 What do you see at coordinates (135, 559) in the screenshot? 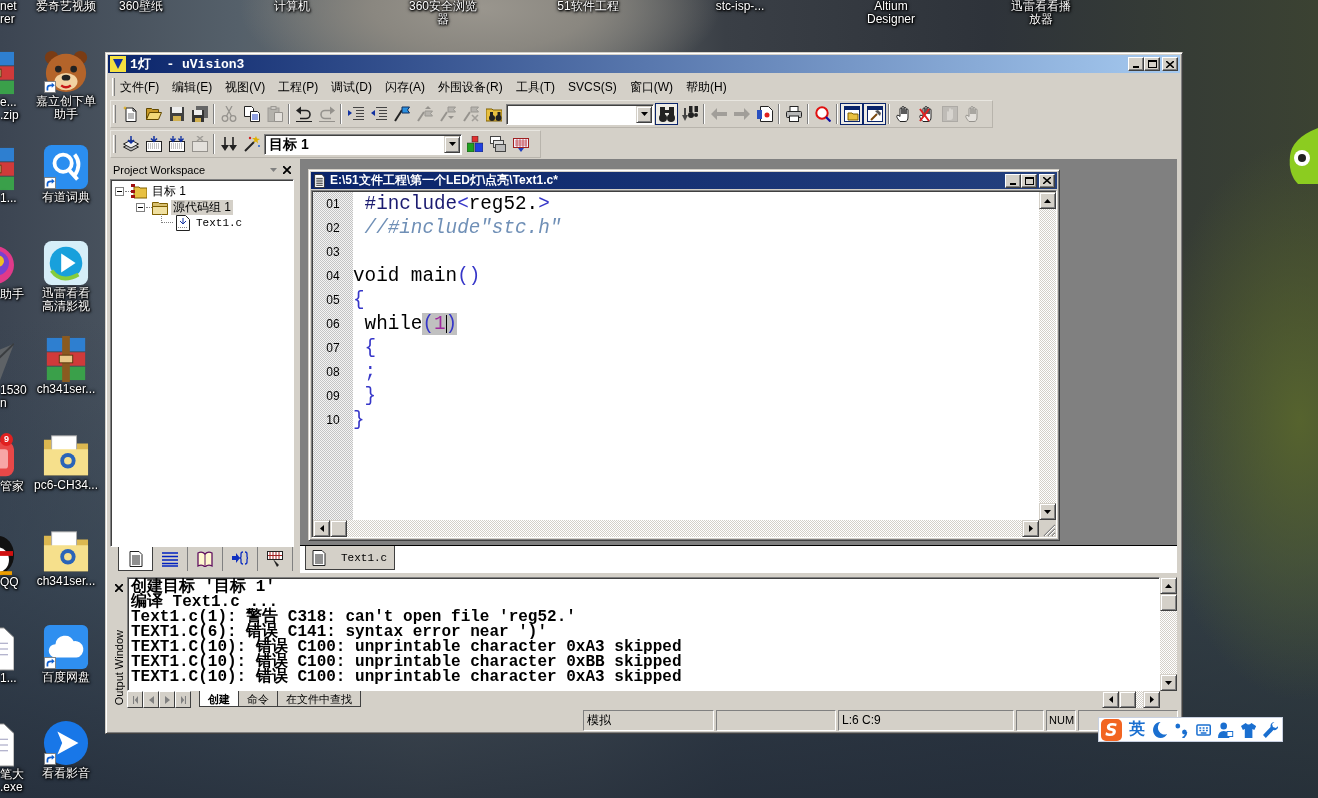
I see `panel-tab` at bounding box center [135, 559].